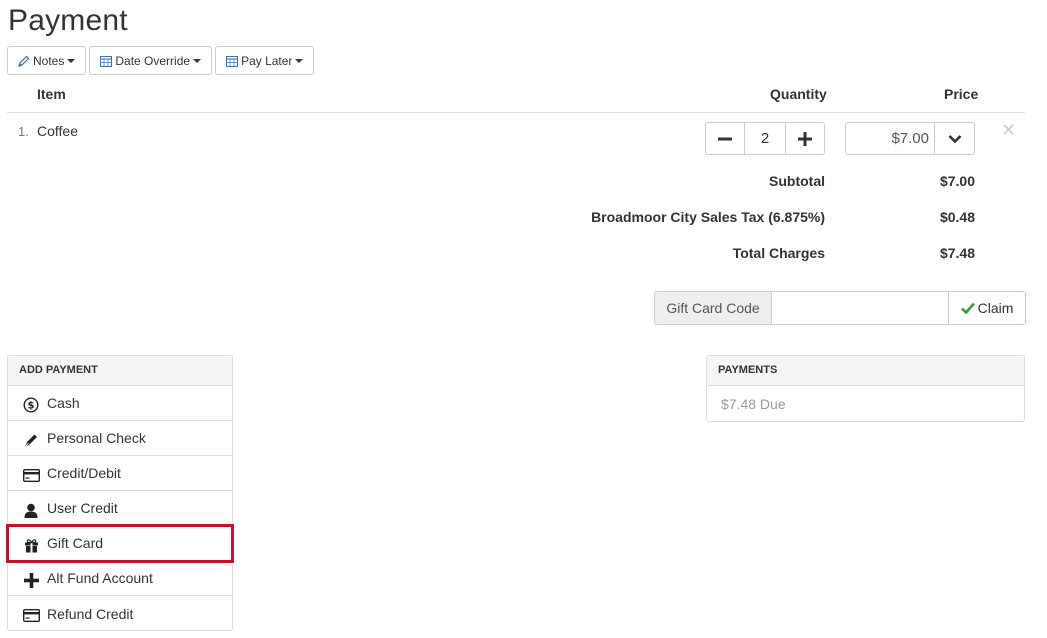 This screenshot has height=638, width=1047. I want to click on tax-value: $0.48, so click(957, 217).